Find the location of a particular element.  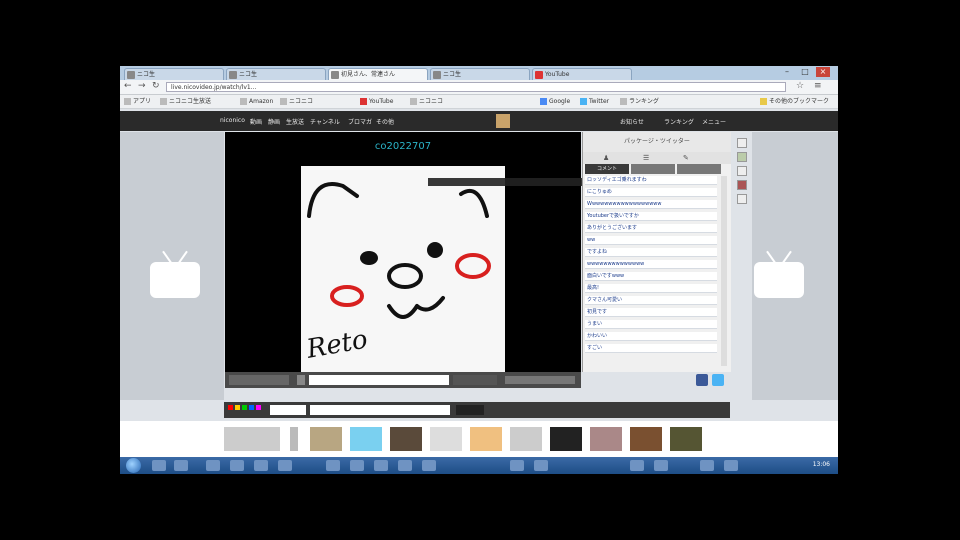

volume-icons is located at coordinates (540, 380).